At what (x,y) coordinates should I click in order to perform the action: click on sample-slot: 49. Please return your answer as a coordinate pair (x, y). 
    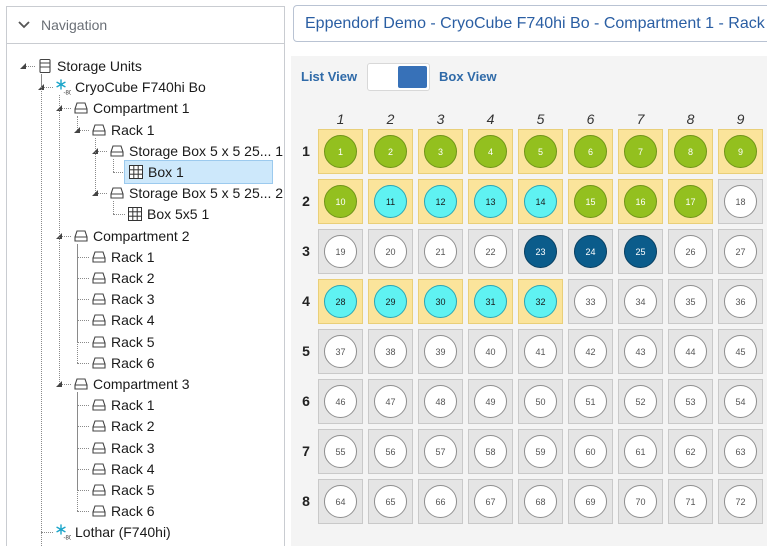
    Looking at the image, I should click on (490, 401).